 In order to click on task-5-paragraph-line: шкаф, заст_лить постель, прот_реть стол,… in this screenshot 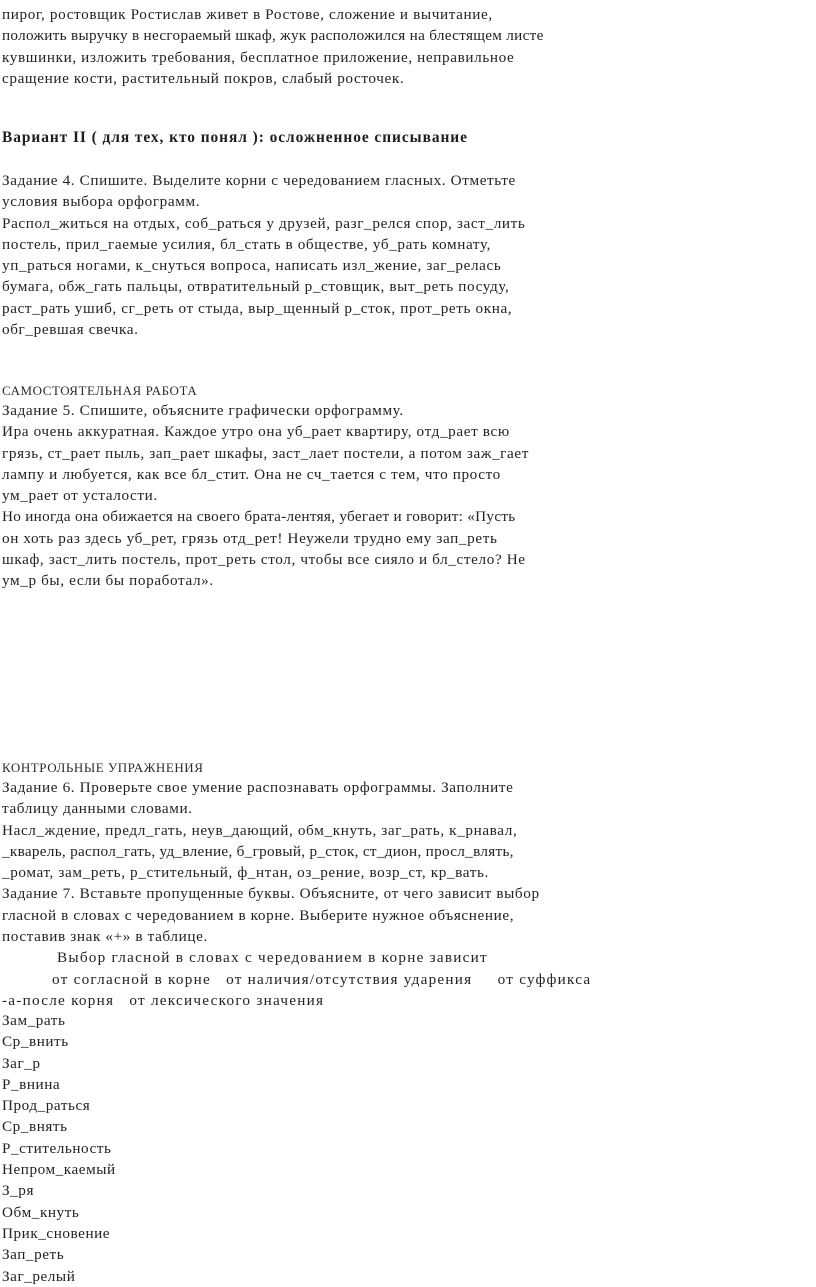, I will do `click(264, 560)`.